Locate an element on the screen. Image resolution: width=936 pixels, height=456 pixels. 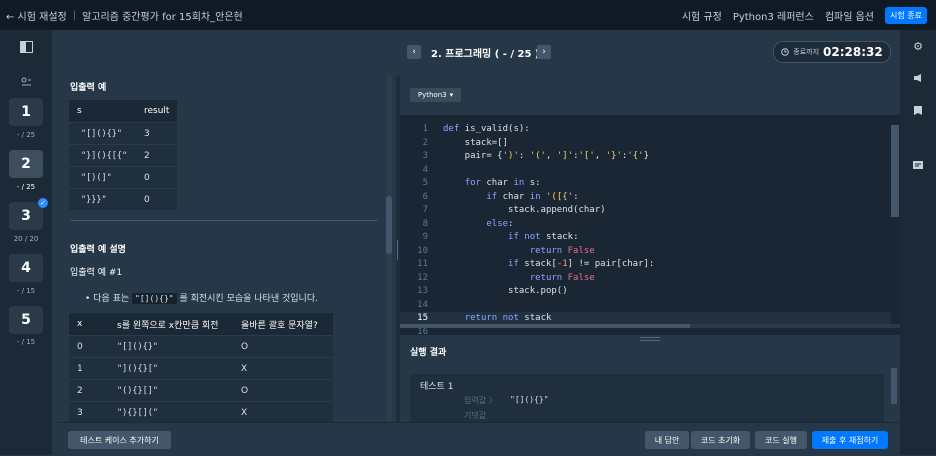
io-example-heading: 입출력 예 is located at coordinates (88, 88).